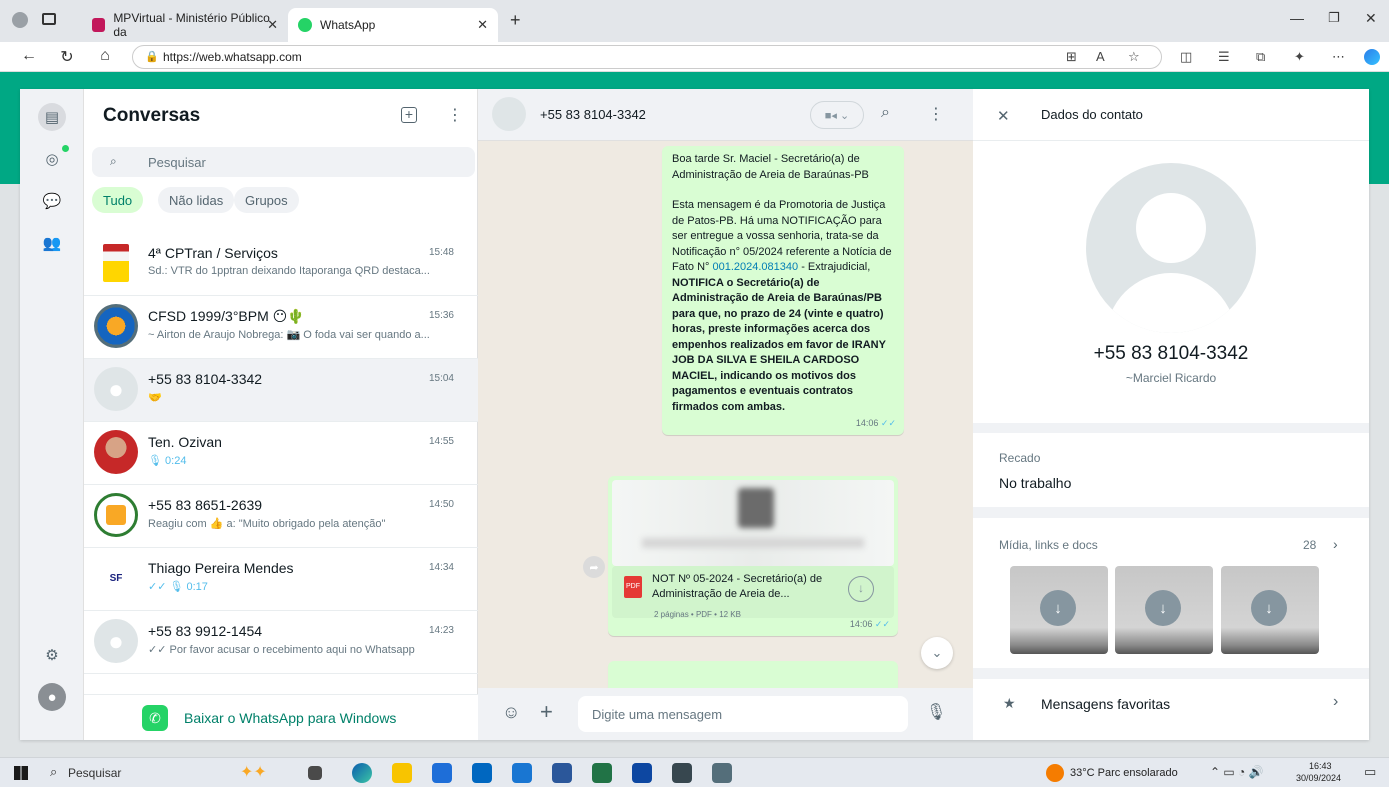 This screenshot has width=1389, height=787. Describe the element at coordinates (602, 773) in the screenshot. I see `excel-icon` at that location.